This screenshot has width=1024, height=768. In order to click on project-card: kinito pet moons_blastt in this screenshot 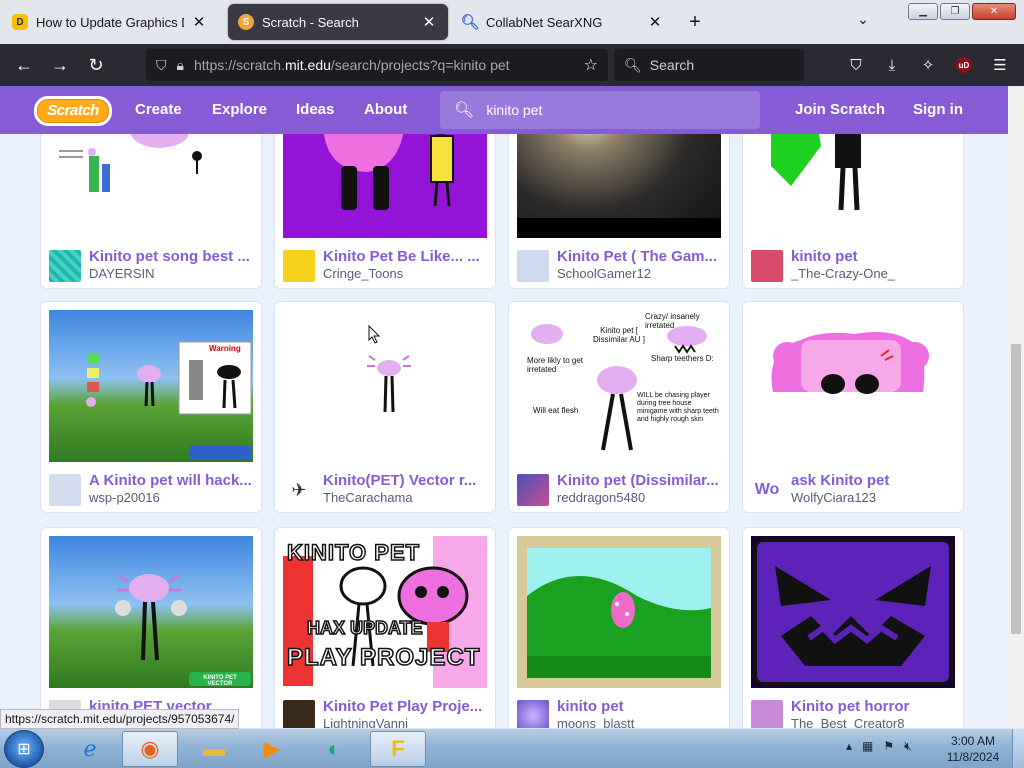, I will do `click(619, 627)`.